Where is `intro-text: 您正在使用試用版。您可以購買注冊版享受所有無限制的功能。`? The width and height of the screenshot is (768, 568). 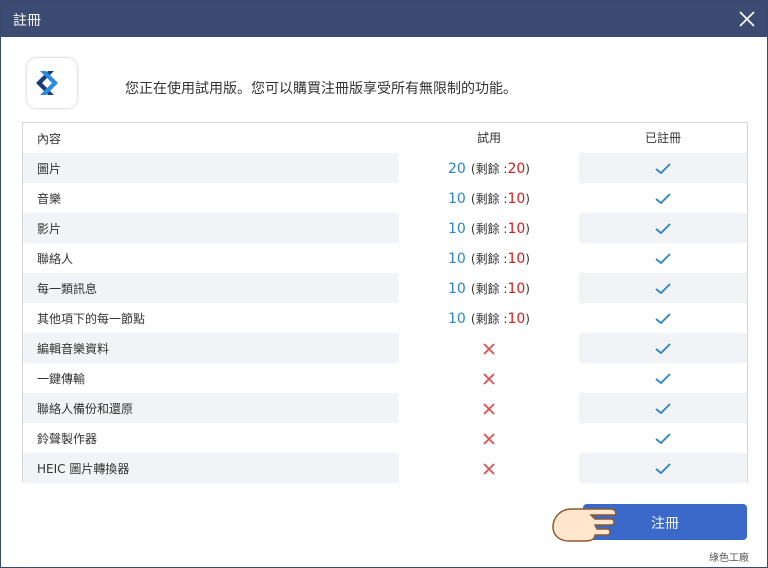
intro-text: 您正在使用試用版。您可以購買注冊版享受所有無限制的功能。 is located at coordinates (321, 89).